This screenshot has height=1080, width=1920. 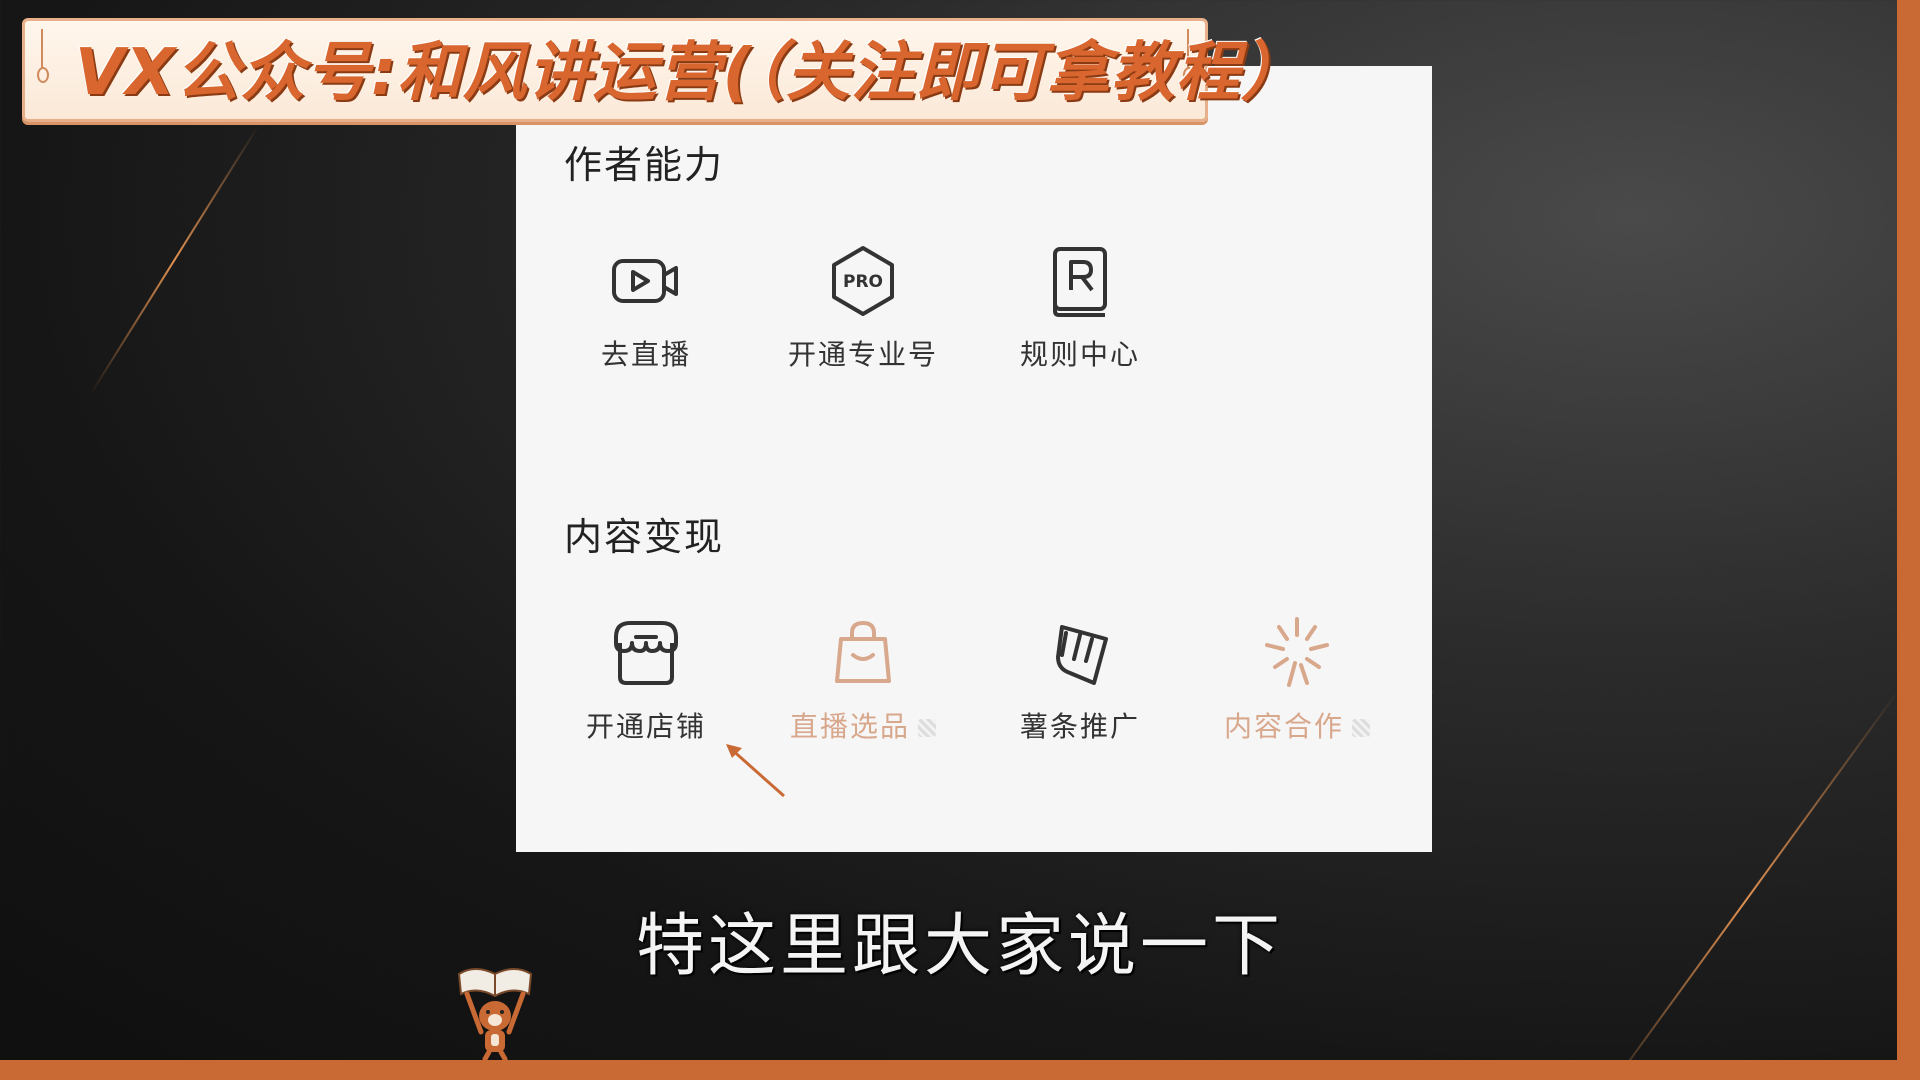 What do you see at coordinates (1079, 726) in the screenshot?
I see `fries-promotion-label: 薯条推广` at bounding box center [1079, 726].